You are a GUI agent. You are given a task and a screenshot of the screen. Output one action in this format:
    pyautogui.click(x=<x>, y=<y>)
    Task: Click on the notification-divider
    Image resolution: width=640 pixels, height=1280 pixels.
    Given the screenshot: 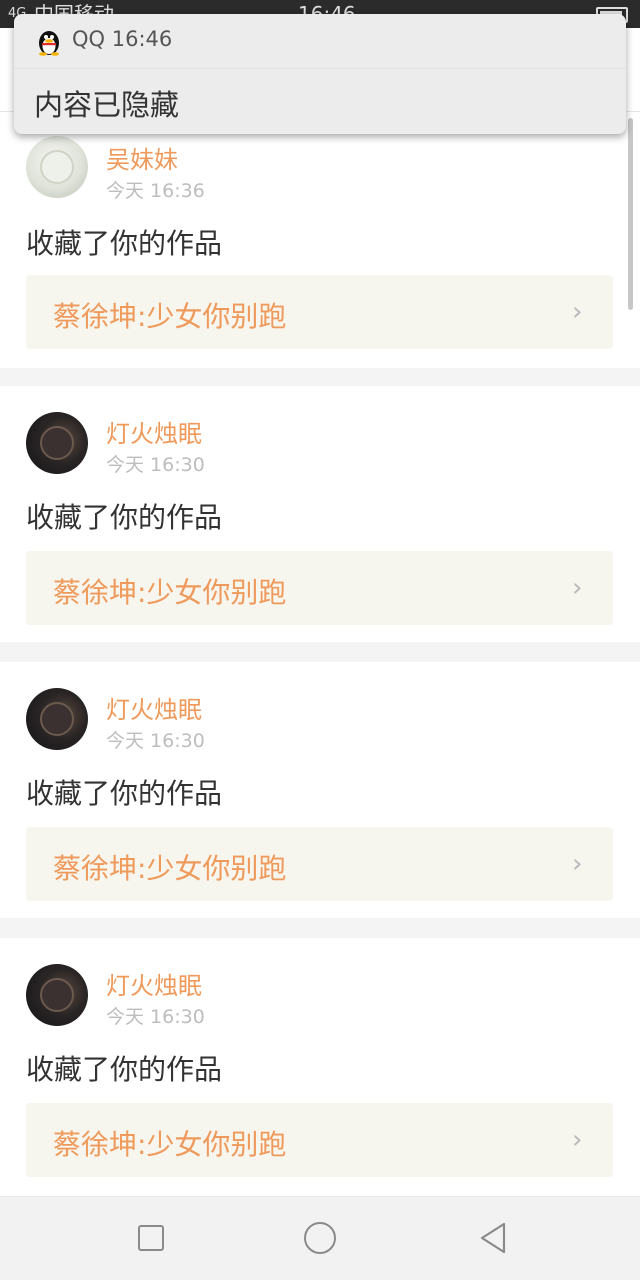 What is the action you would take?
    pyautogui.click(x=320, y=68)
    